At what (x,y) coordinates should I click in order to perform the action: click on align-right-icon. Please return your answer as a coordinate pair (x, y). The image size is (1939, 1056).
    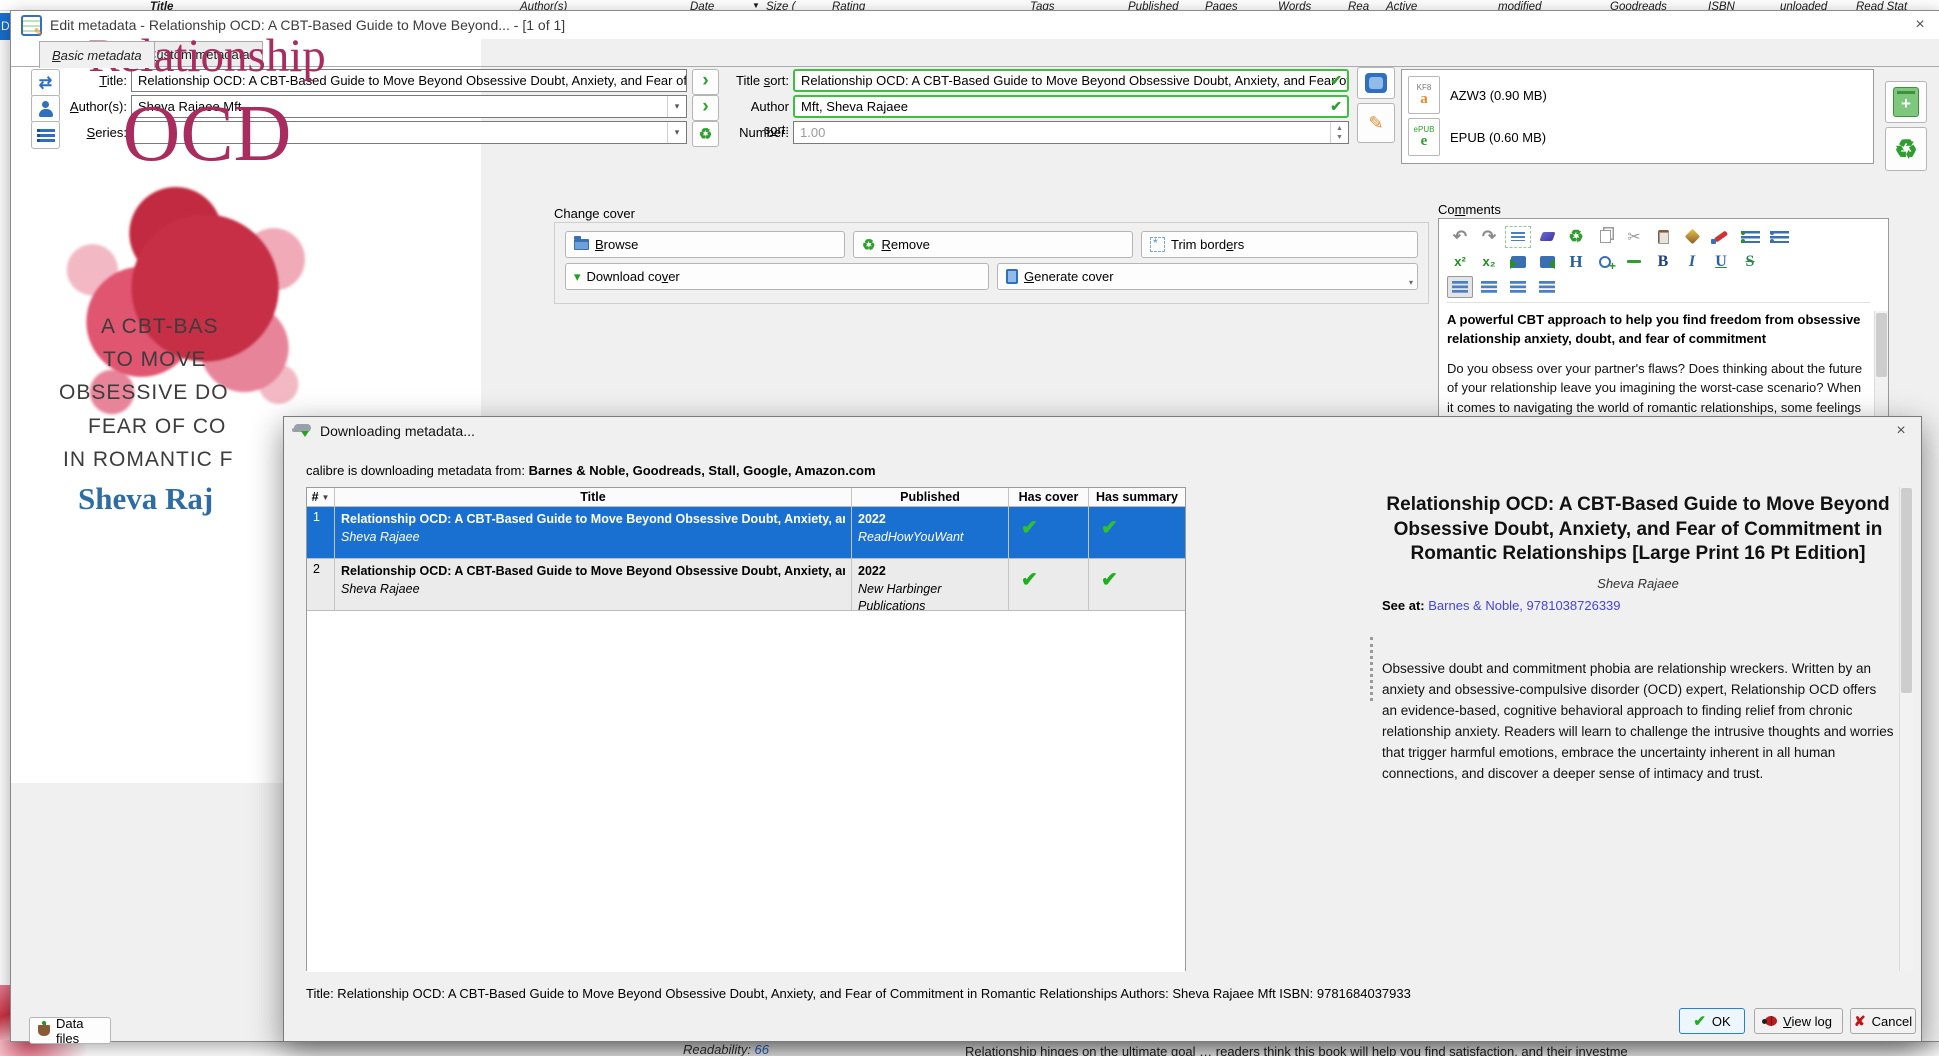
    Looking at the image, I should click on (1518, 287).